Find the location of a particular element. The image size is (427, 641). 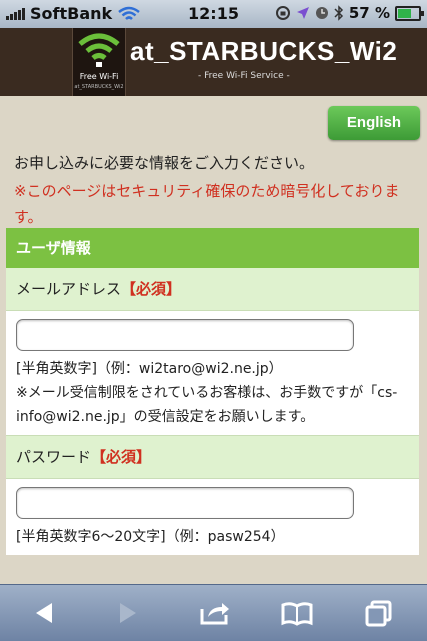

rotation-lock-icon is located at coordinates (282, 13).